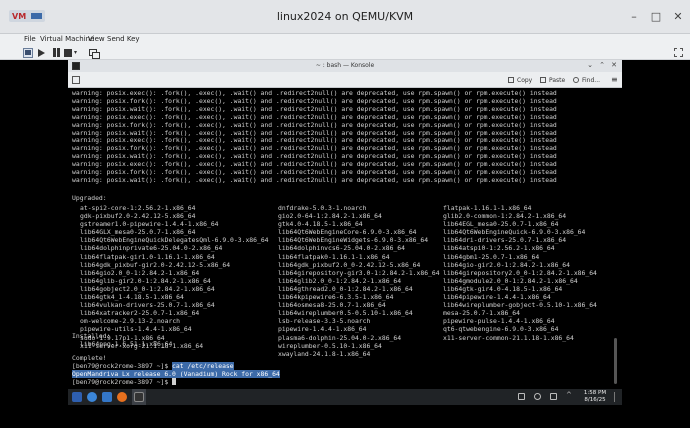 This screenshot has height=428, width=690. What do you see at coordinates (525, 80) in the screenshot?
I see `copy-label: Copy` at bounding box center [525, 80].